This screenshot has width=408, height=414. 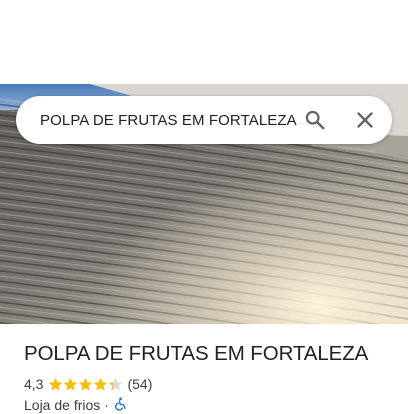 What do you see at coordinates (365, 120) in the screenshot?
I see `close-icon` at bounding box center [365, 120].